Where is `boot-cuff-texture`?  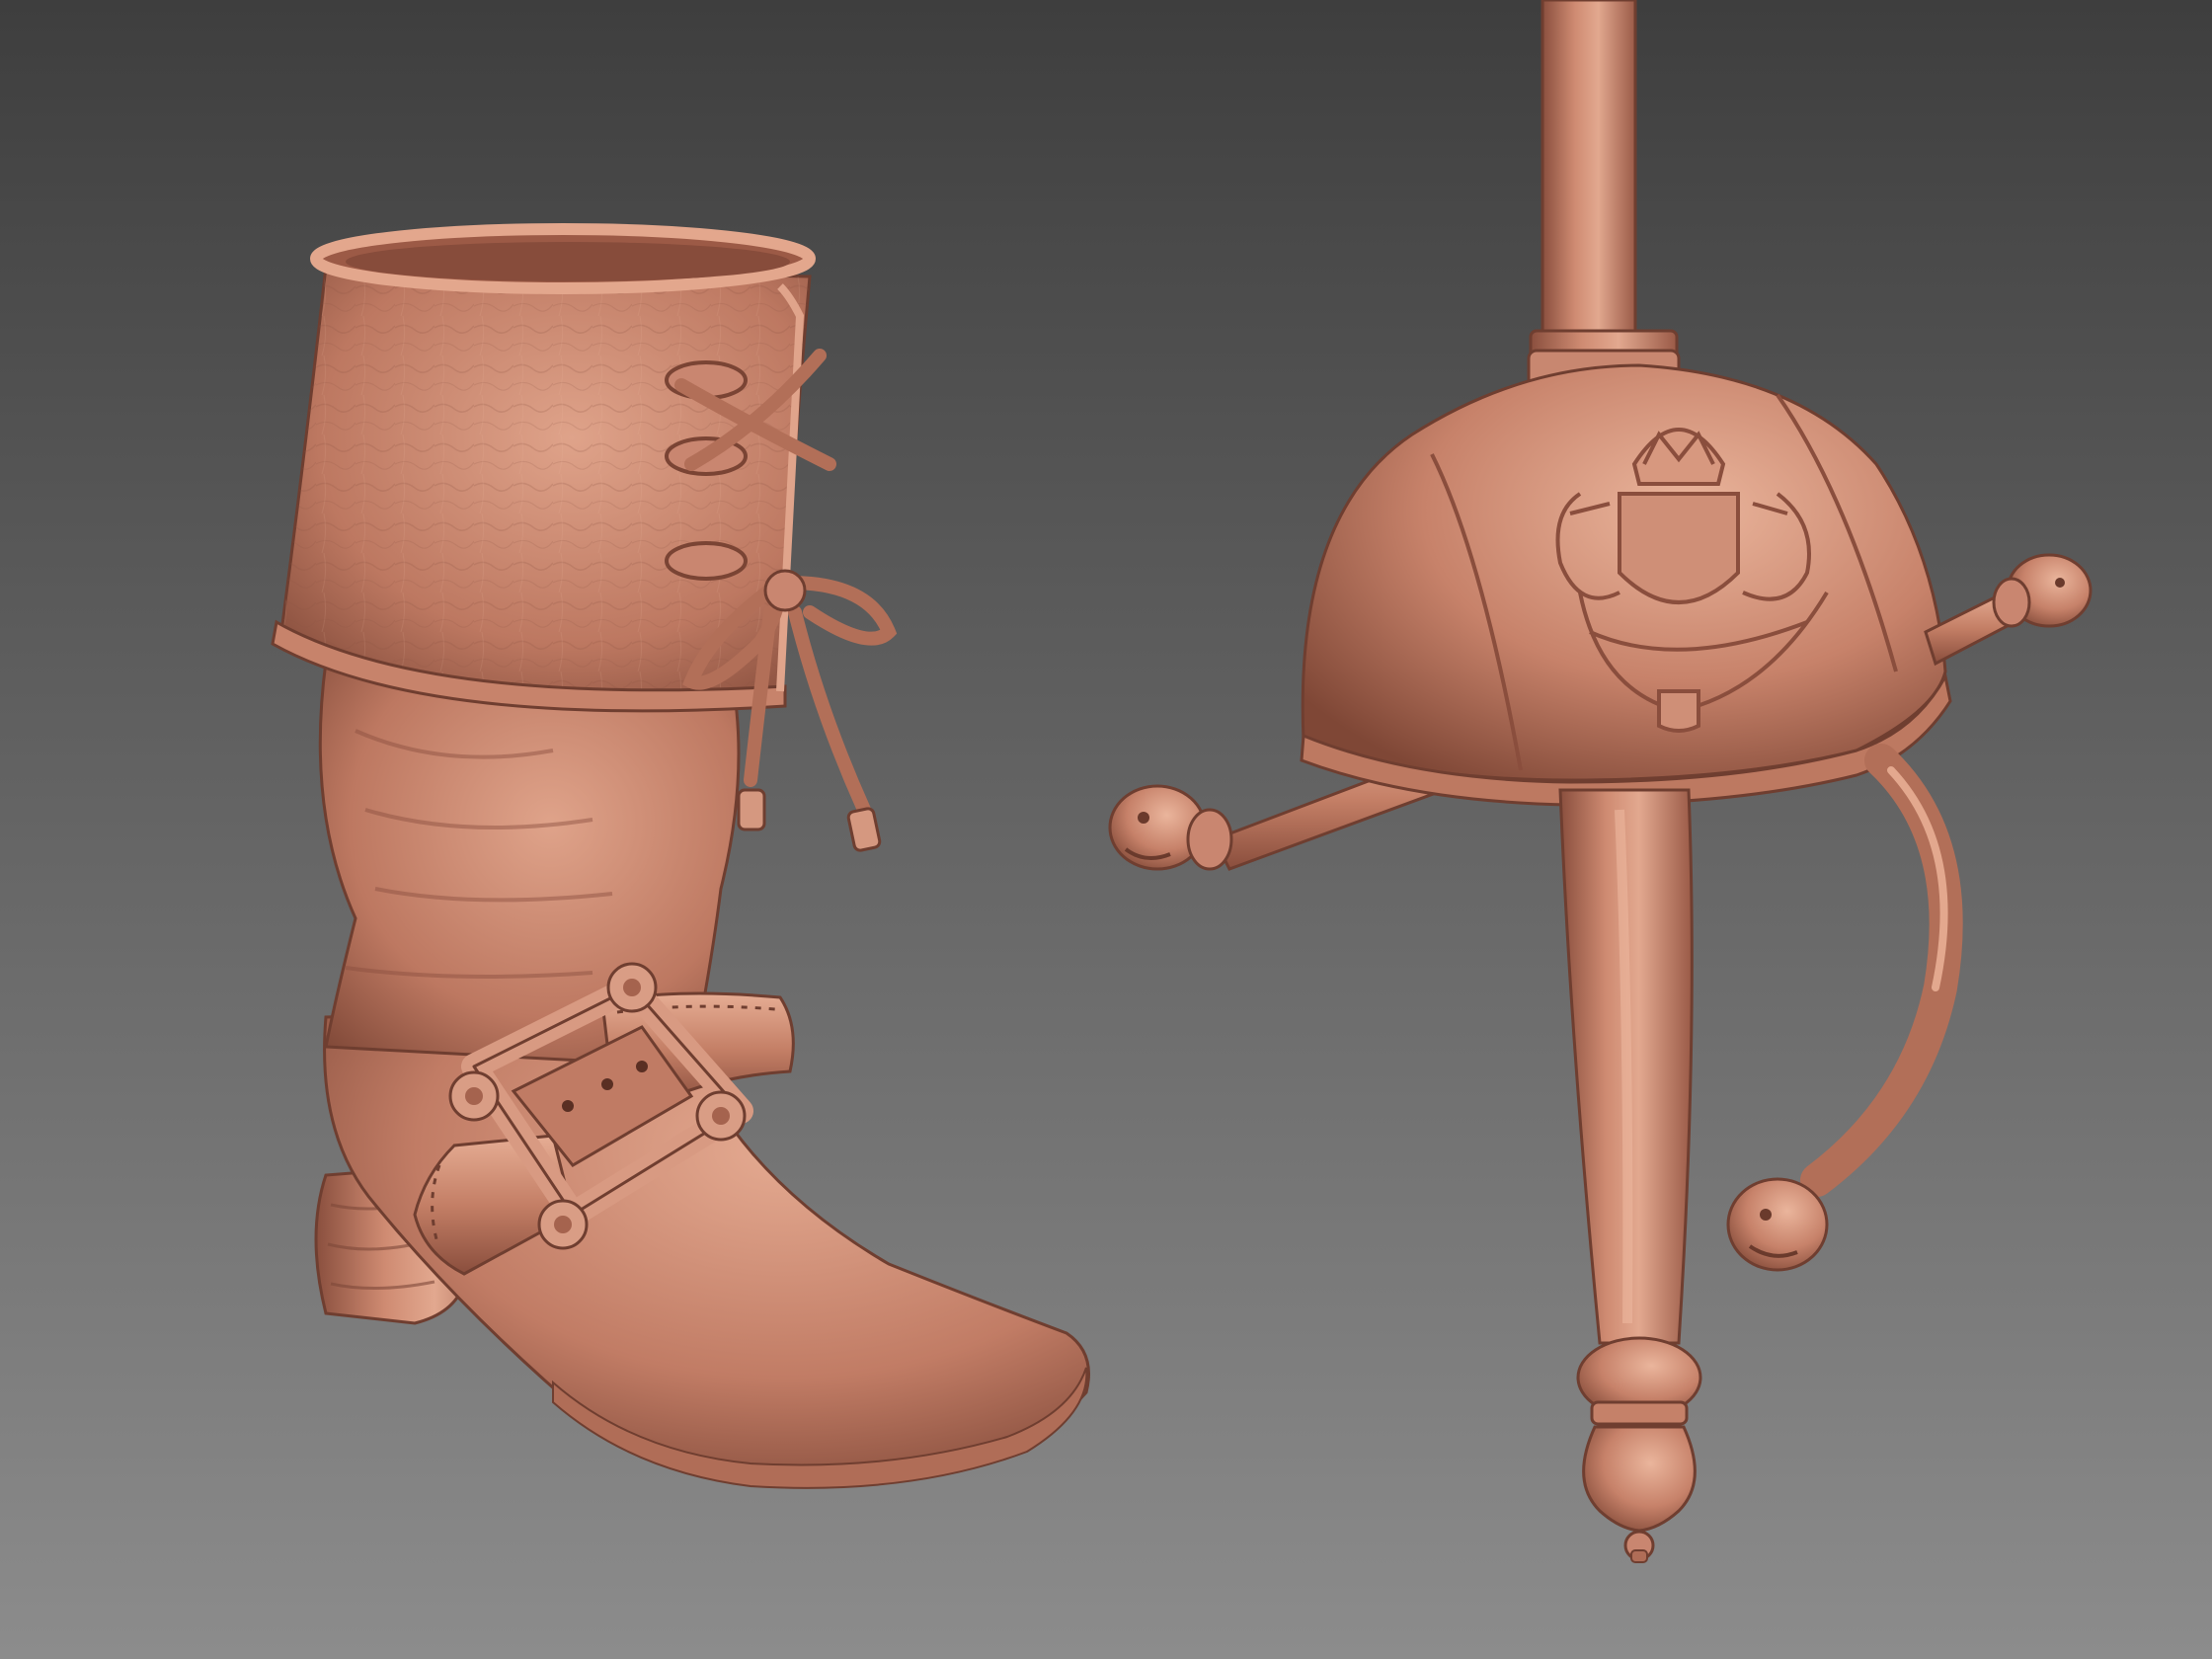
boot-cuff-texture is located at coordinates (546, 484).